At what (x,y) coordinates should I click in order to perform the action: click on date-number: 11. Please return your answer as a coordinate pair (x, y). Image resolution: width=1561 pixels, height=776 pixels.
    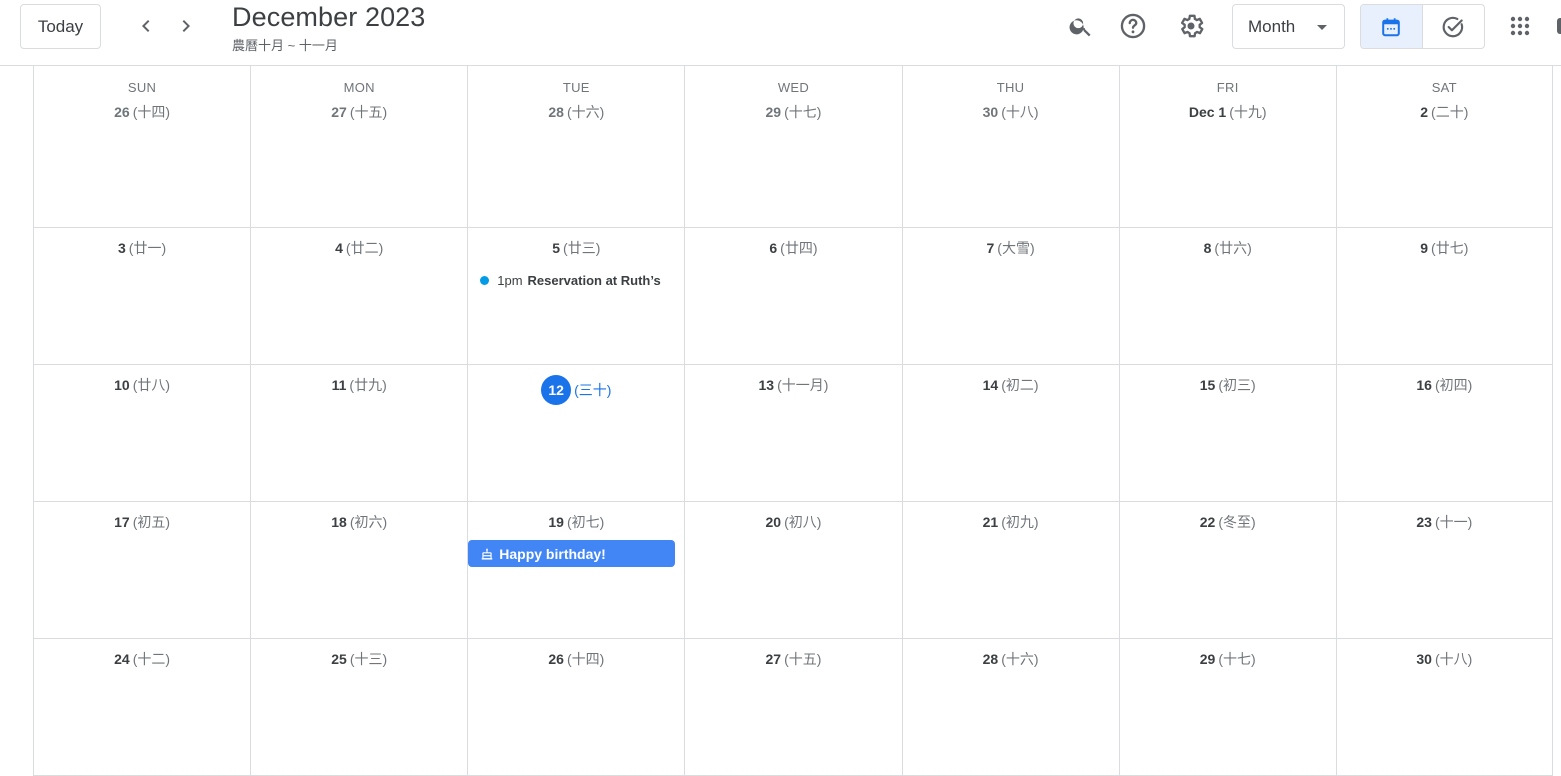
    Looking at the image, I should click on (339, 385).